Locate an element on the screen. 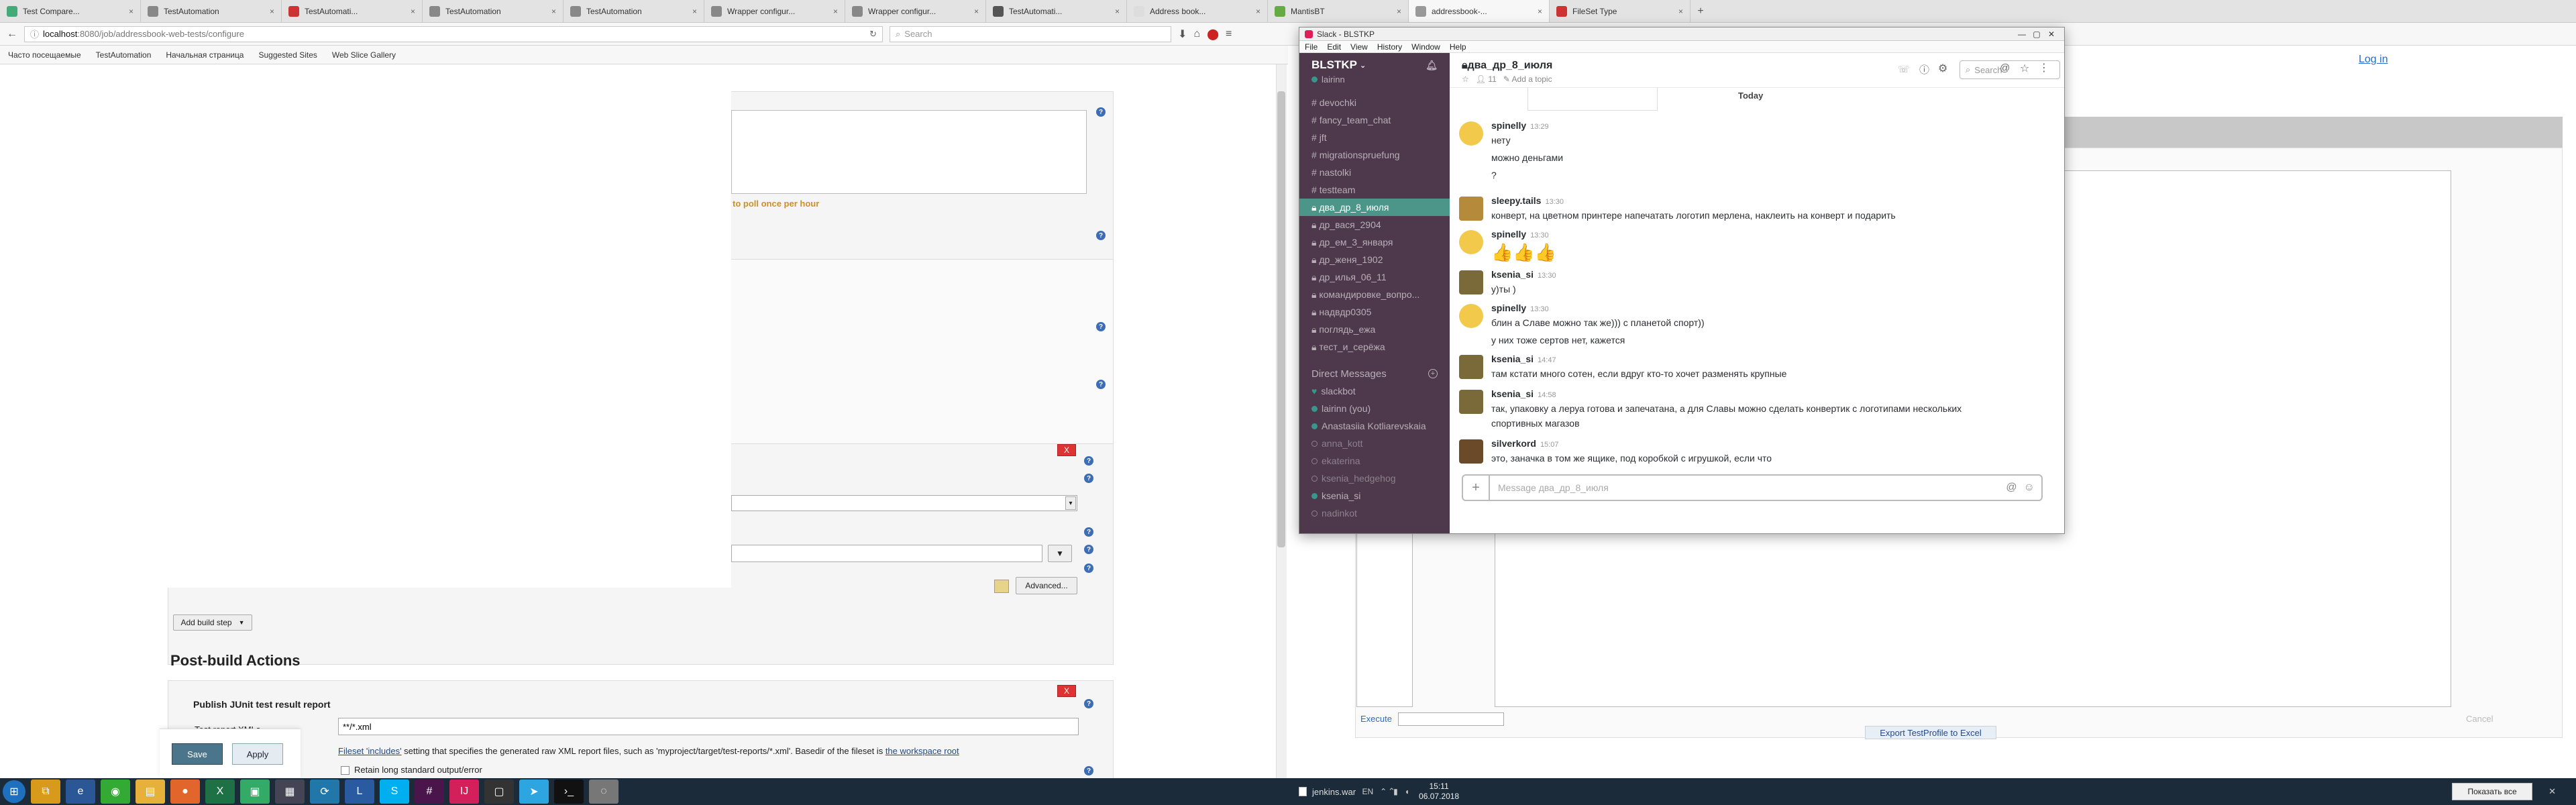  add-dm-icon: + is located at coordinates (1433, 373).